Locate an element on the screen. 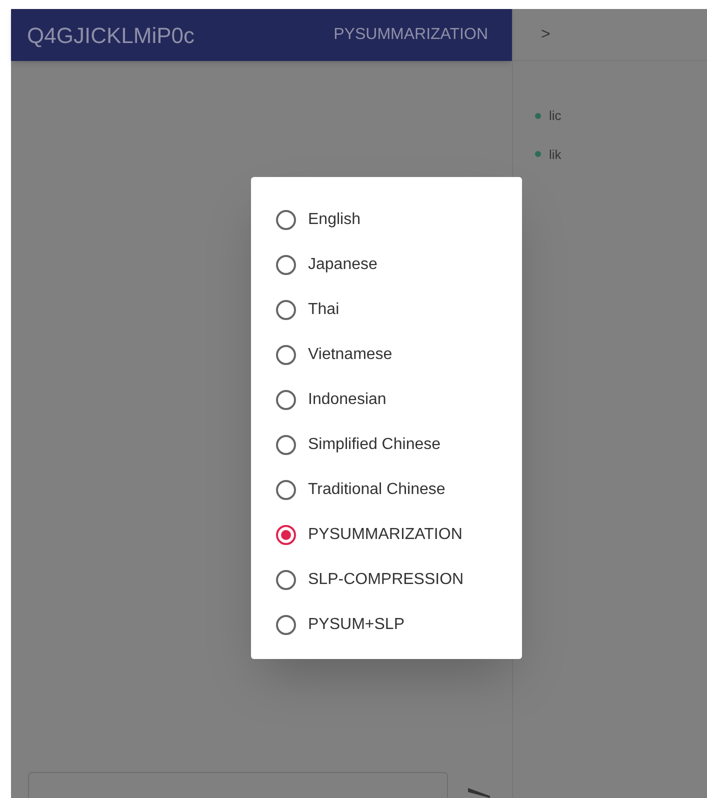 This screenshot has width=707, height=798. language-option: Japanese is located at coordinates (399, 264).